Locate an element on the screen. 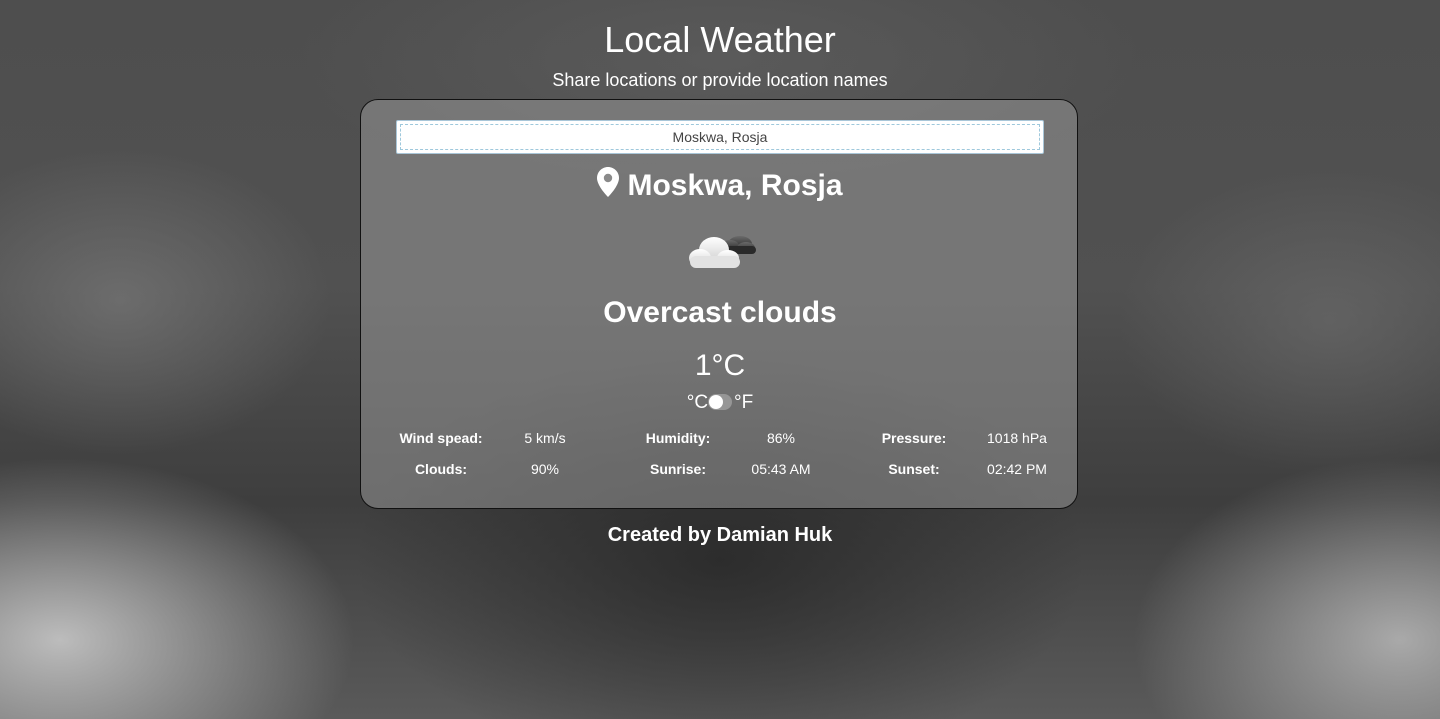 The image size is (1440, 719). temperature-value: 1°C is located at coordinates (720, 365).